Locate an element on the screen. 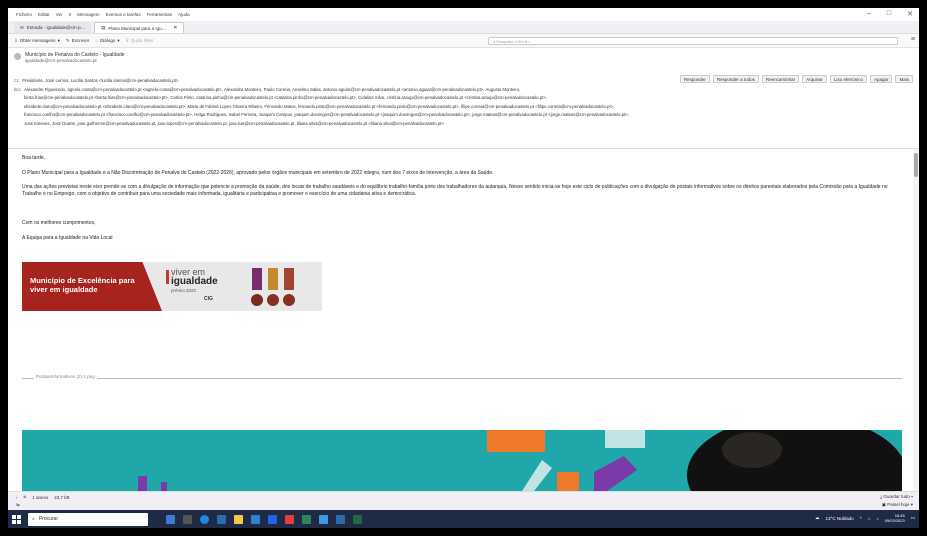 The height and width of the screenshot is (536, 927). network-icon: ⌂ is located at coordinates (869, 518).